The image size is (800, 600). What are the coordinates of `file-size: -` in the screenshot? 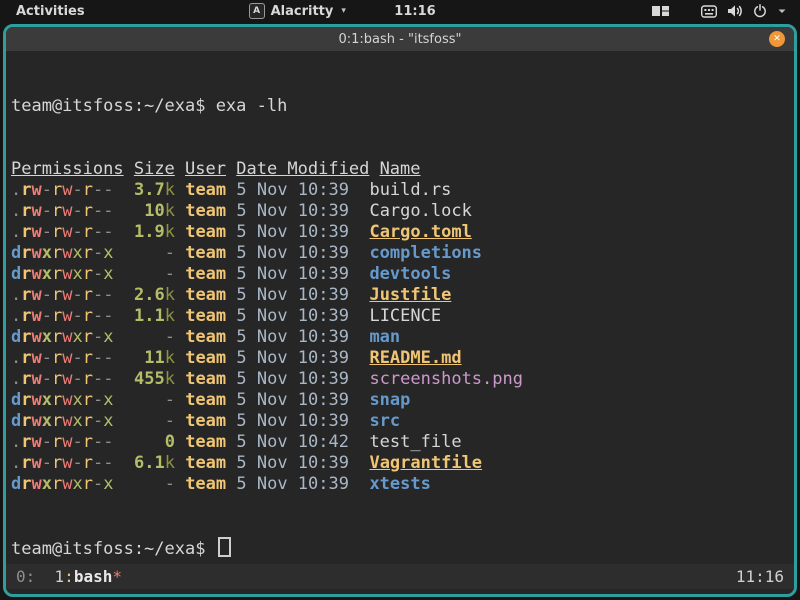 It's located at (169, 421).